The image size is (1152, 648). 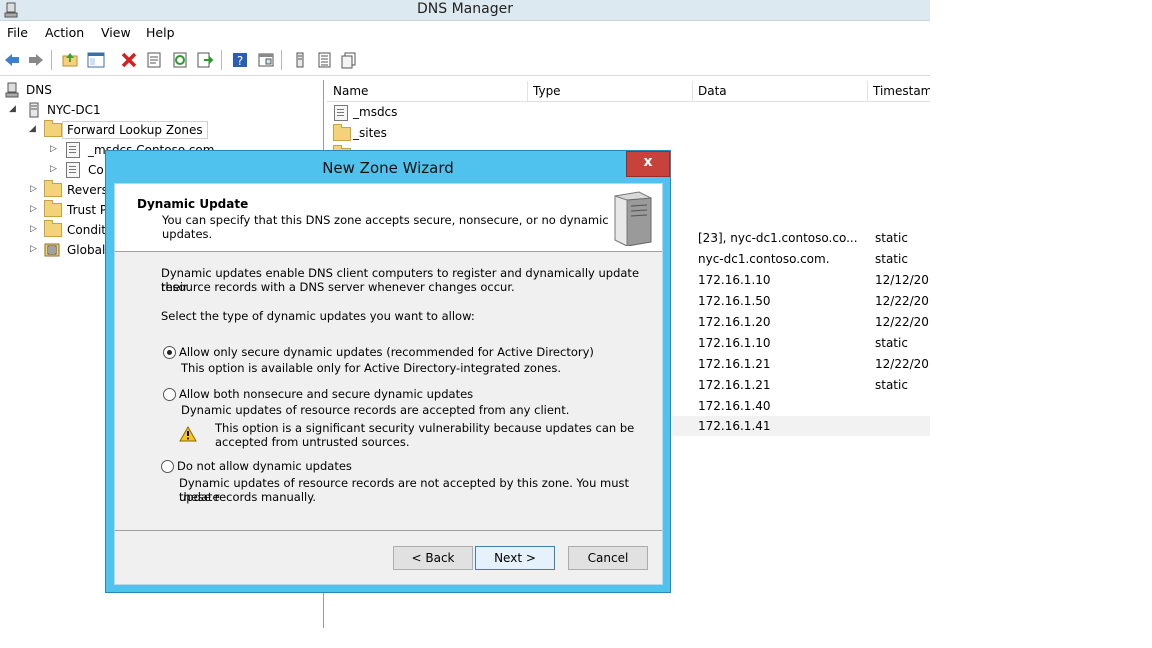 What do you see at coordinates (116, 32) in the screenshot?
I see `menu-view: View` at bounding box center [116, 32].